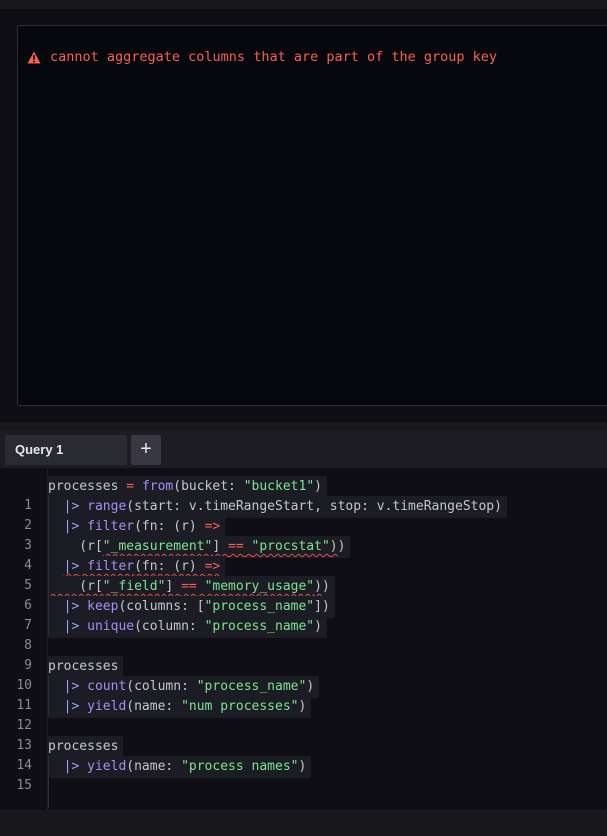  What do you see at coordinates (24, 785) in the screenshot?
I see `line-number: 15` at bounding box center [24, 785].